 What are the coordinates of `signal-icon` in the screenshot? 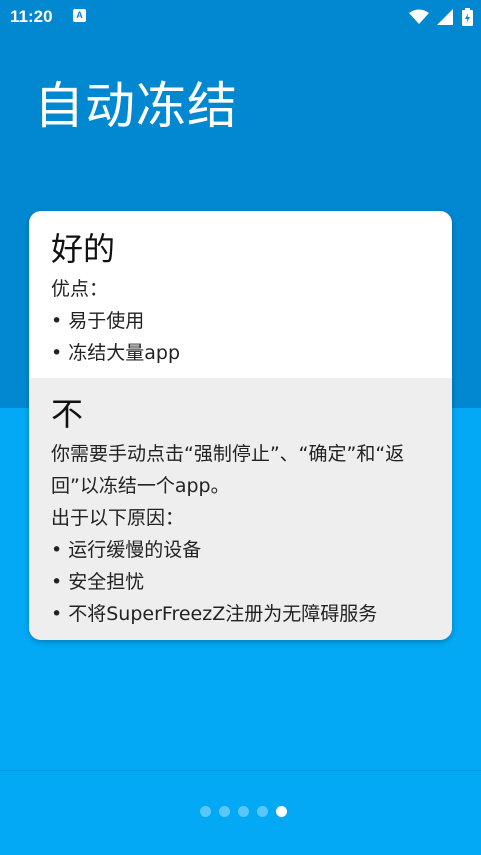 It's located at (445, 16).